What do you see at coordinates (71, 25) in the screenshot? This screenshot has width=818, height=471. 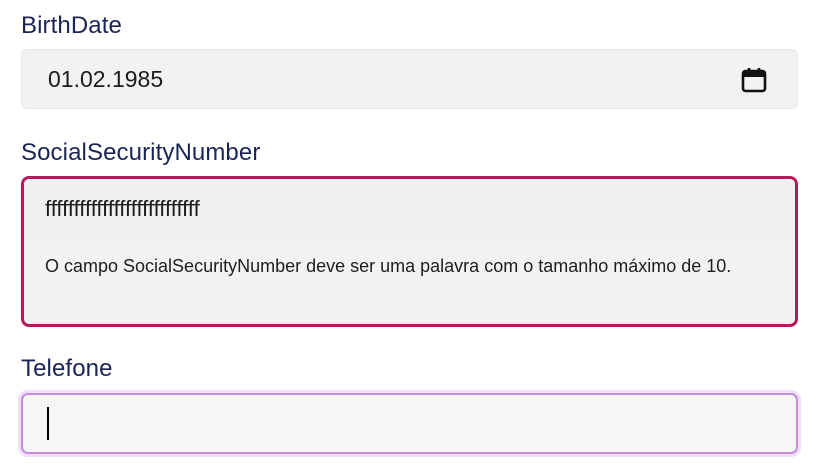 I see `birthdate-label: BirthDate` at bounding box center [71, 25].